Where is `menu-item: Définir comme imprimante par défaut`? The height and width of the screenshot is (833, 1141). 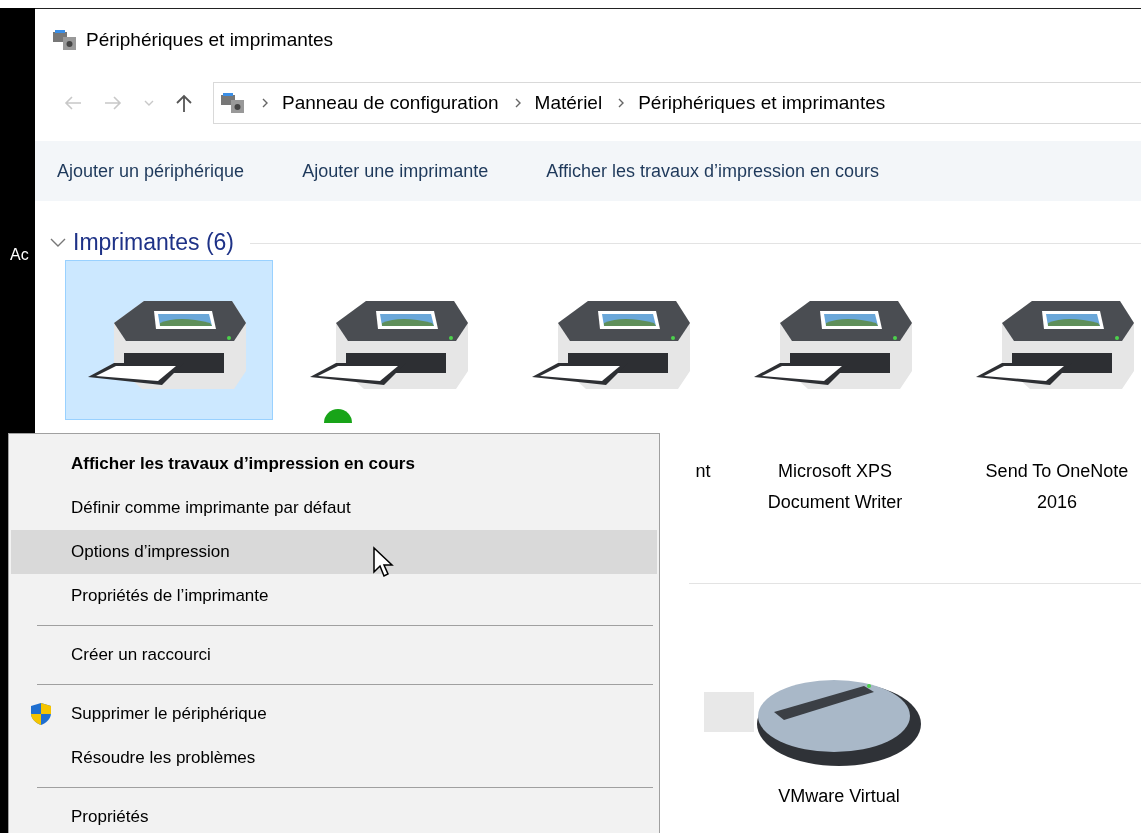 menu-item: Définir comme imprimante par défaut is located at coordinates (334, 508).